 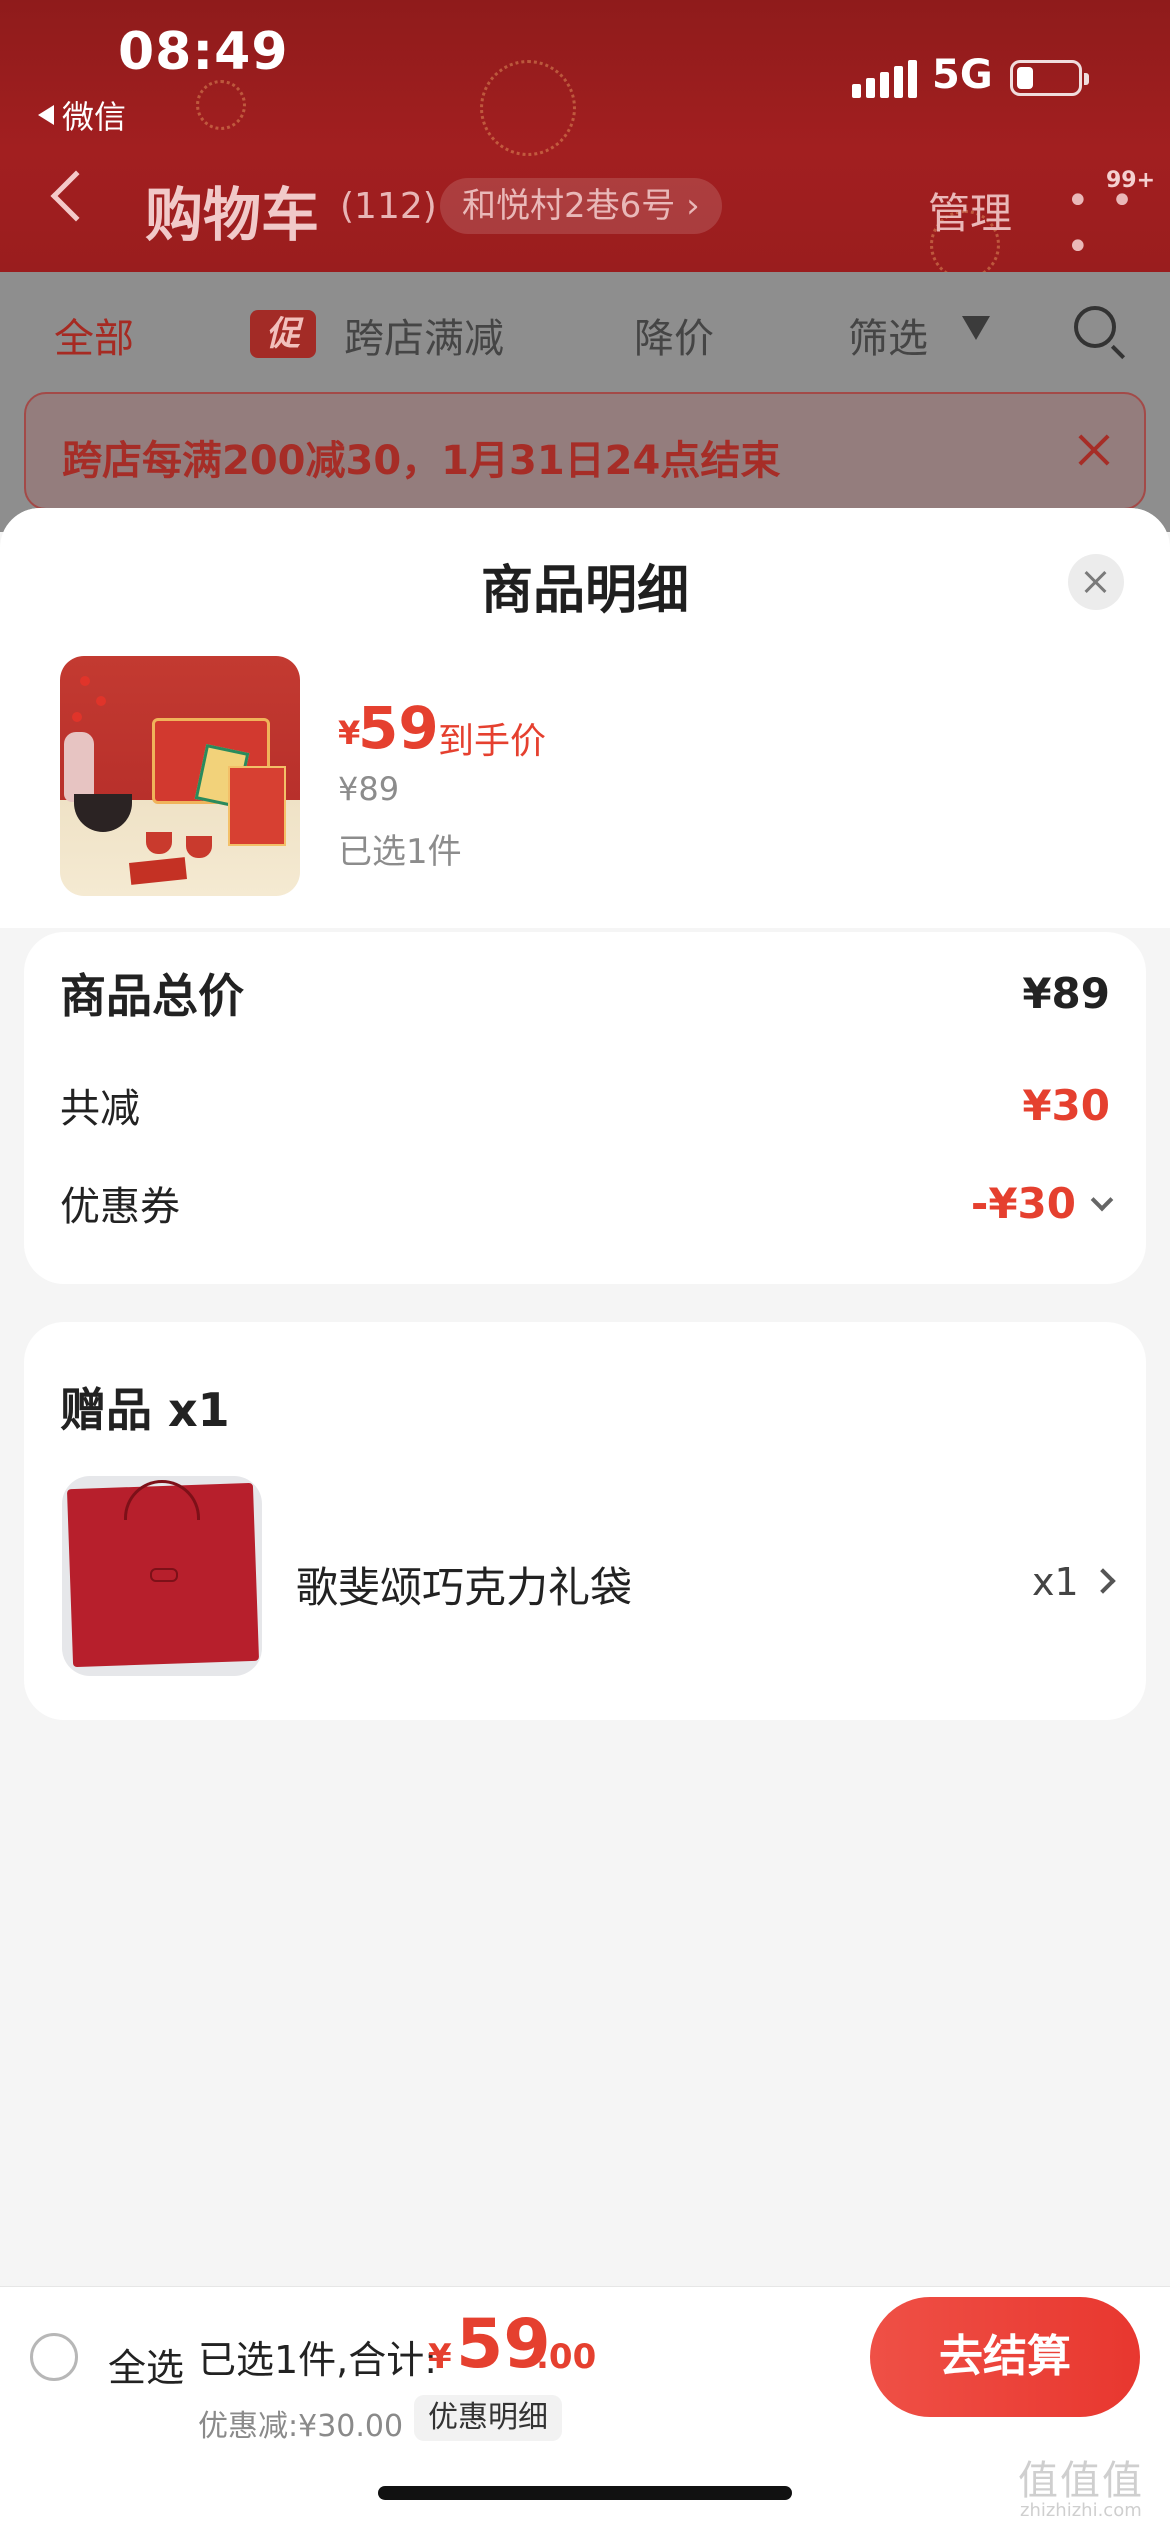 I want to click on promo-banner: 跨店每满200减30，1月31日24点结束, so click(x=585, y=451).